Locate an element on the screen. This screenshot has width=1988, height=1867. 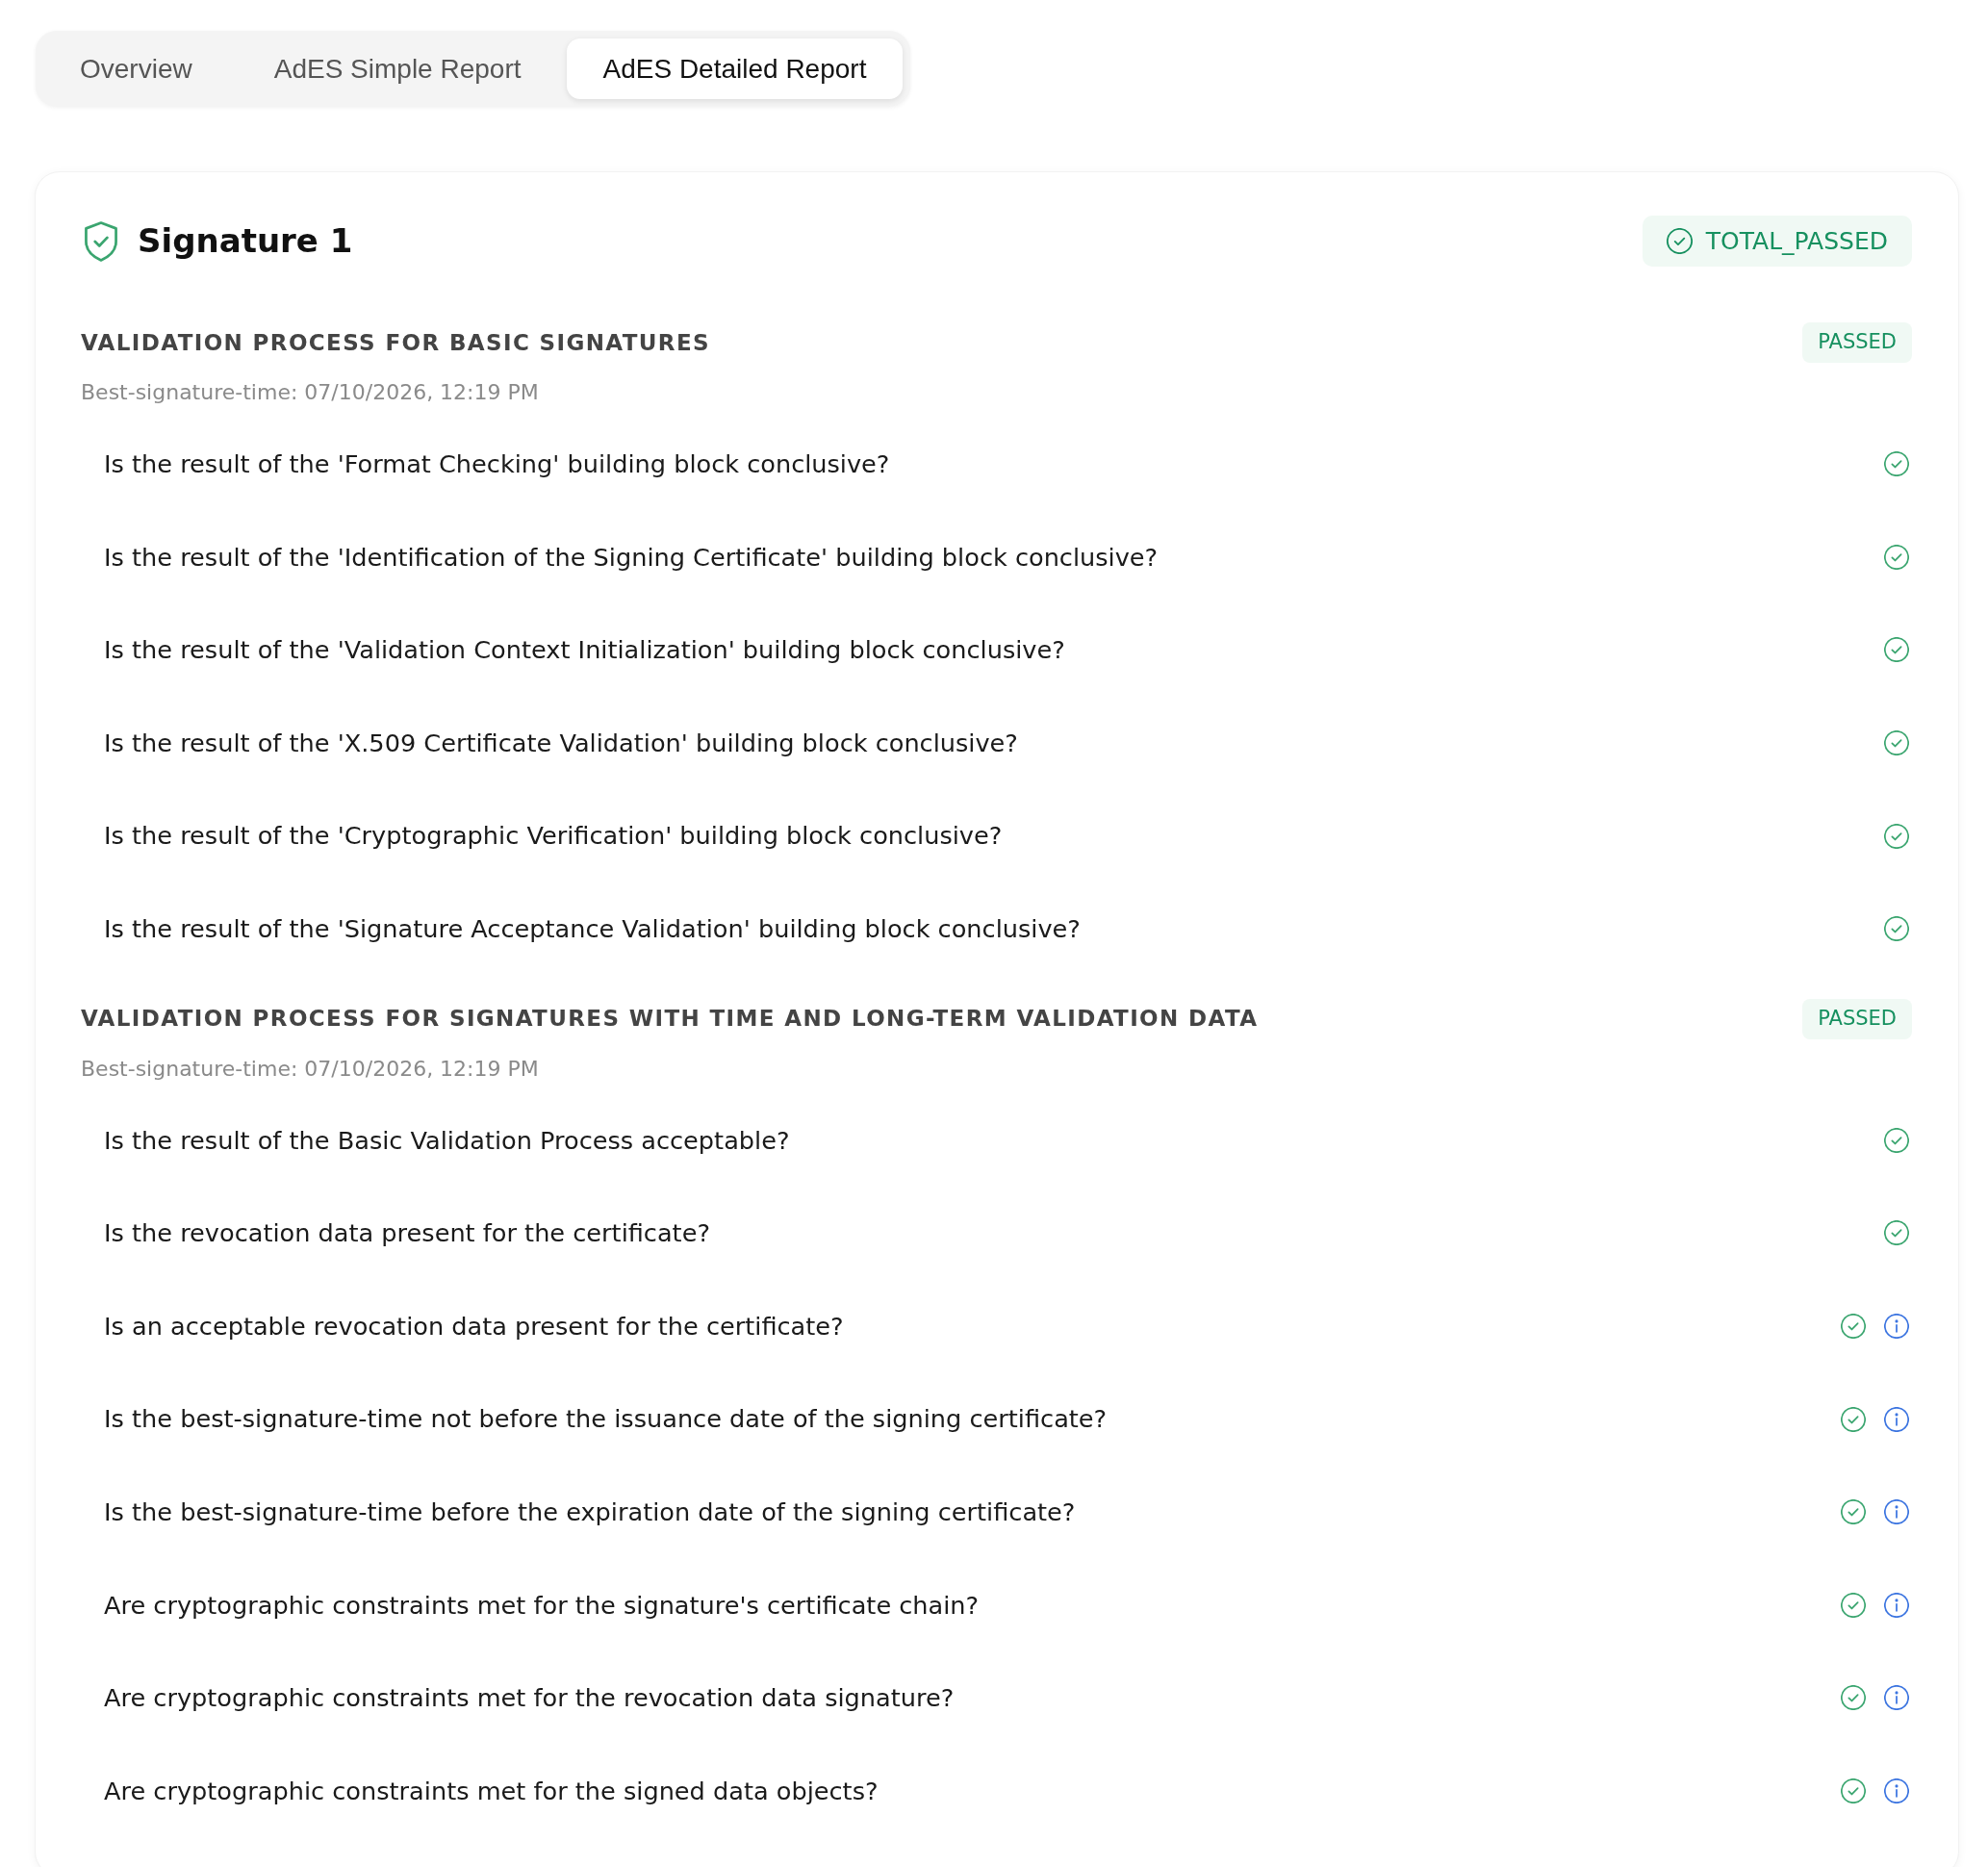
check-question: Is the result of the Basic Validation Process acceptable? is located at coordinates (447, 1140).